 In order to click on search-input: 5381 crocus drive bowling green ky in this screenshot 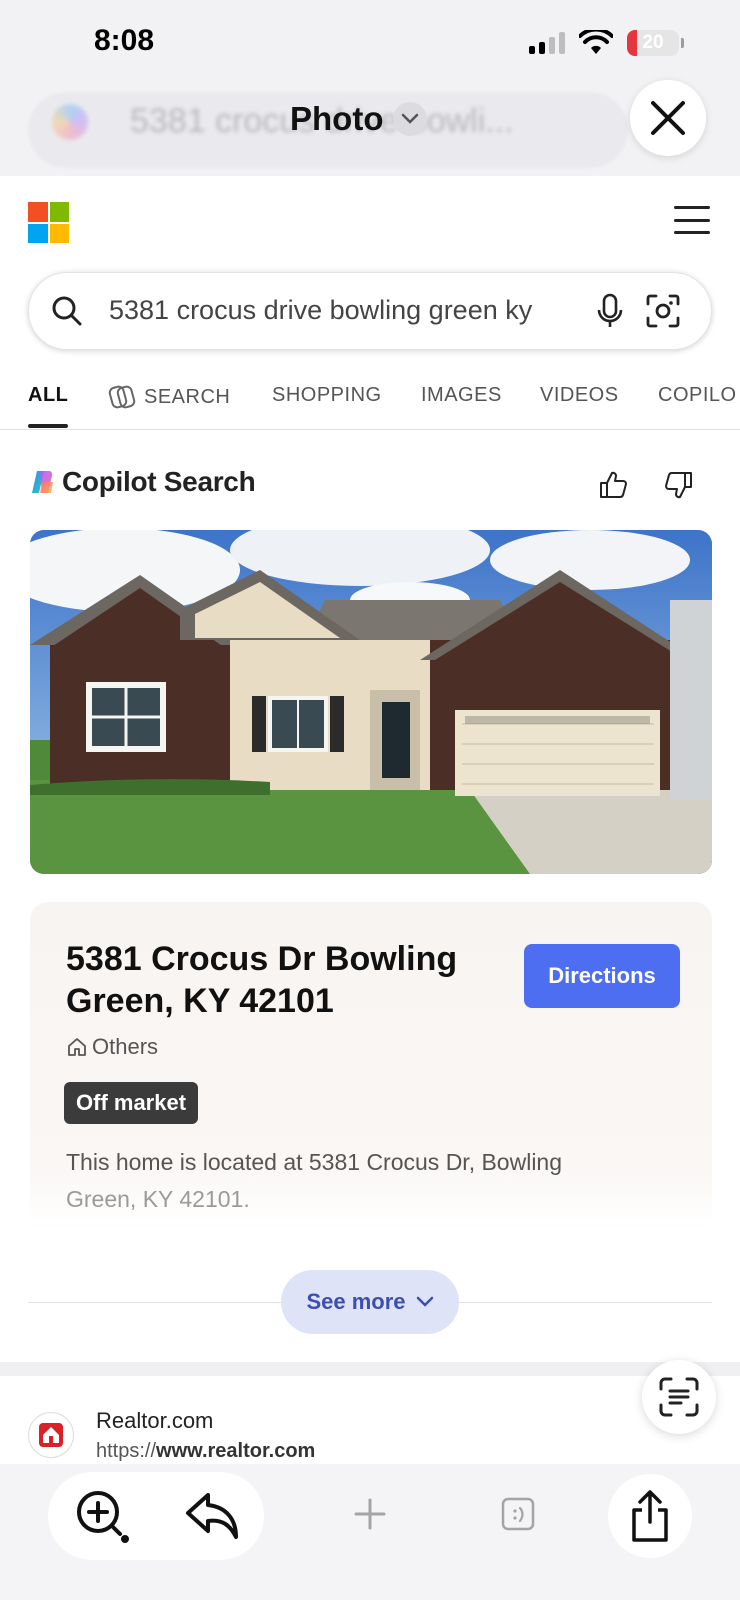, I will do `click(370, 311)`.